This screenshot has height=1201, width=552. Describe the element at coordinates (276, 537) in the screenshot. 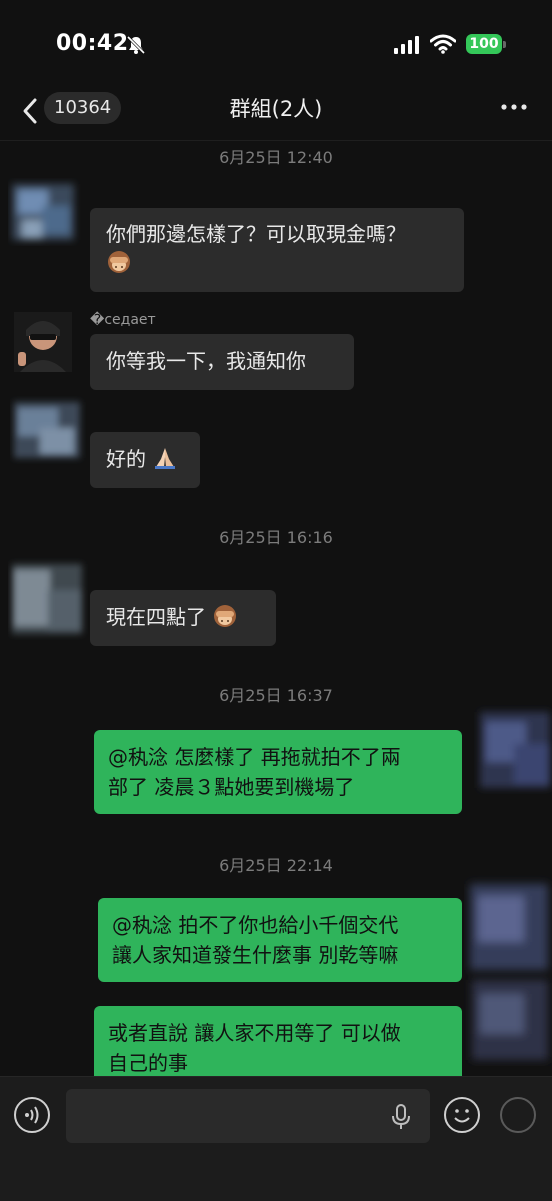

I see `message-timestamp: 6月25日 16:16` at that location.